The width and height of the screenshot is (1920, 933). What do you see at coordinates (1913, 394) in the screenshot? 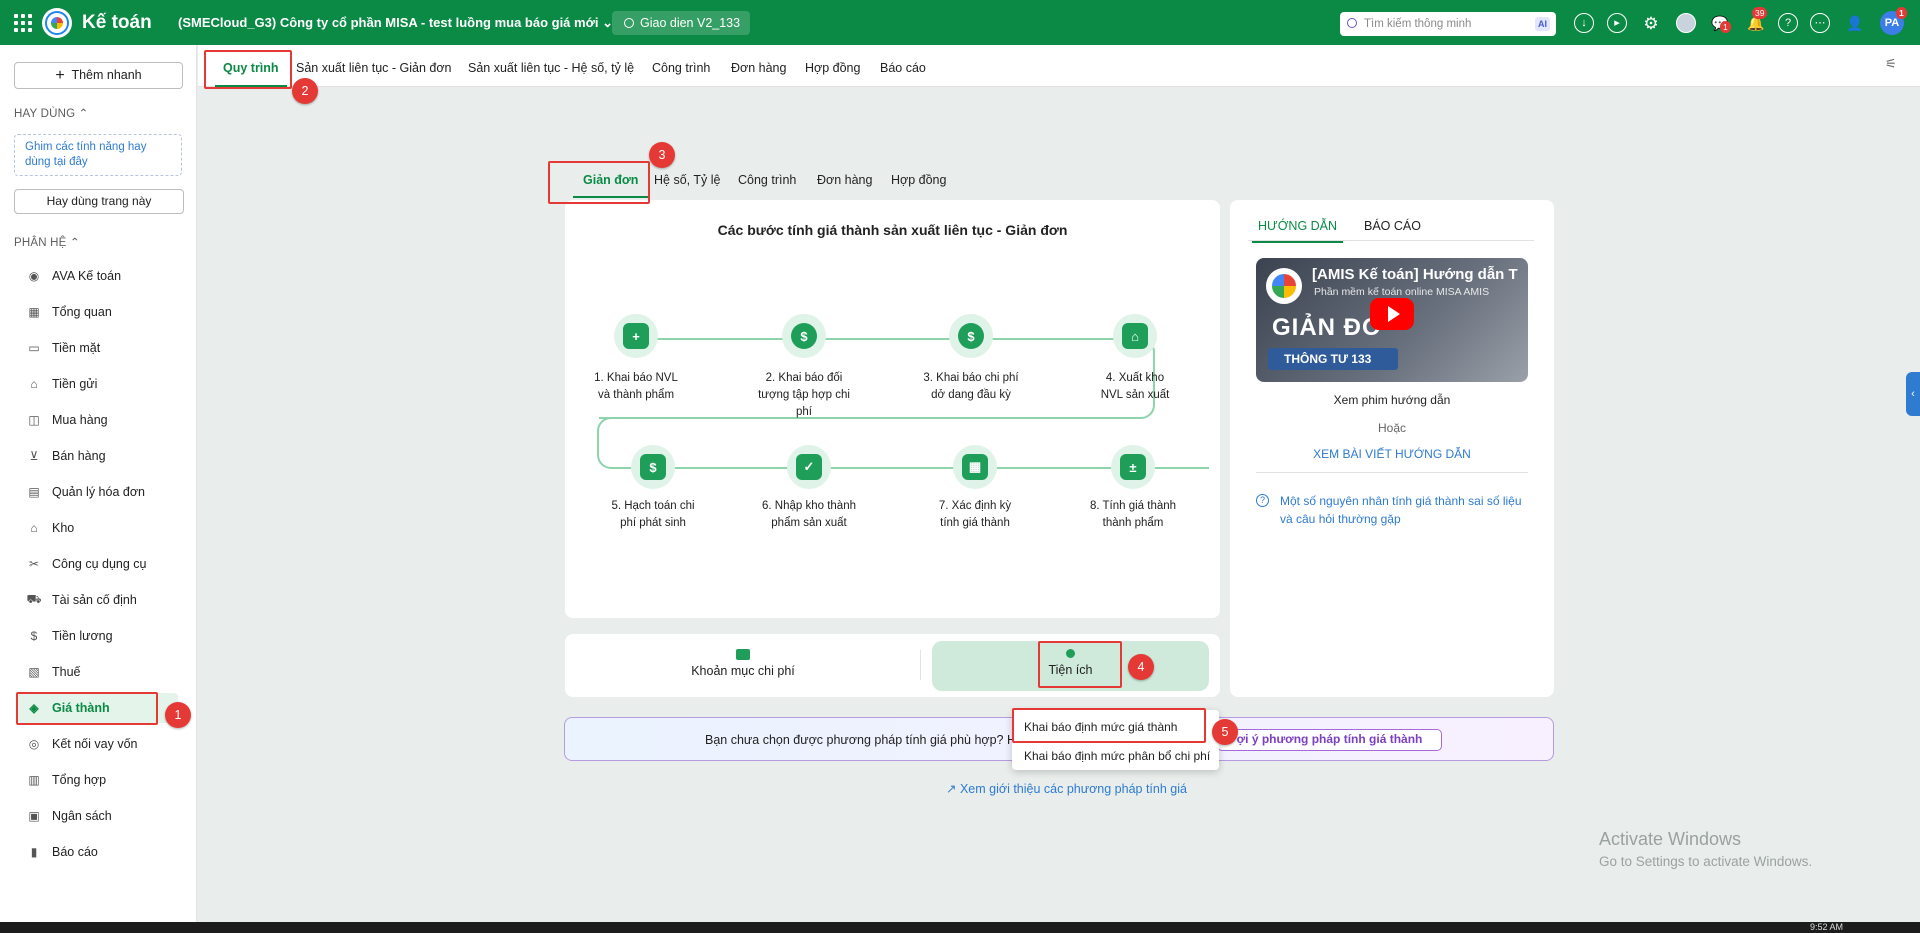
I see `chevron-left-icon: ‹` at bounding box center [1913, 394].